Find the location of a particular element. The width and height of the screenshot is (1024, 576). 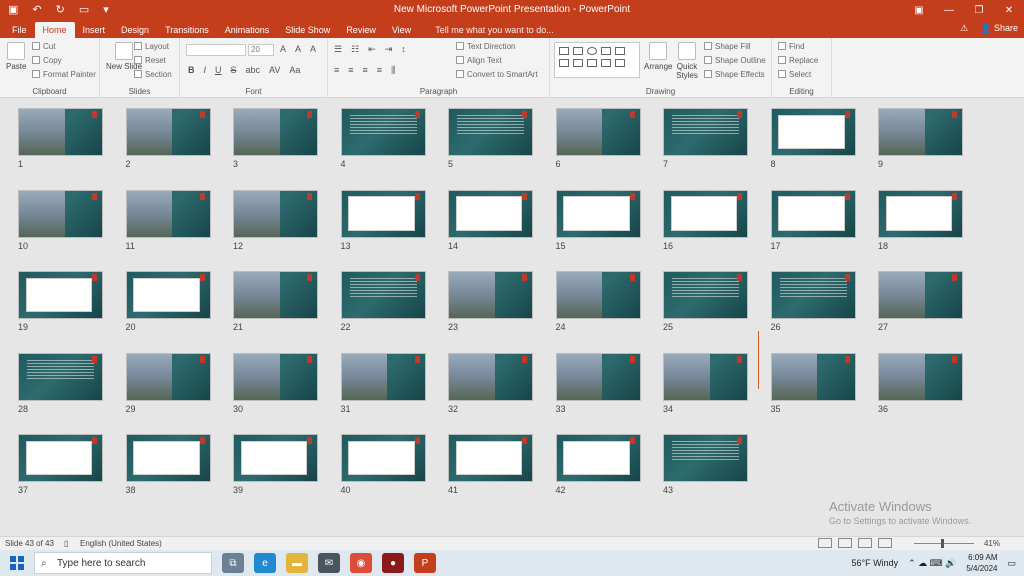

normal-view-icon is located at coordinates (825, 543).